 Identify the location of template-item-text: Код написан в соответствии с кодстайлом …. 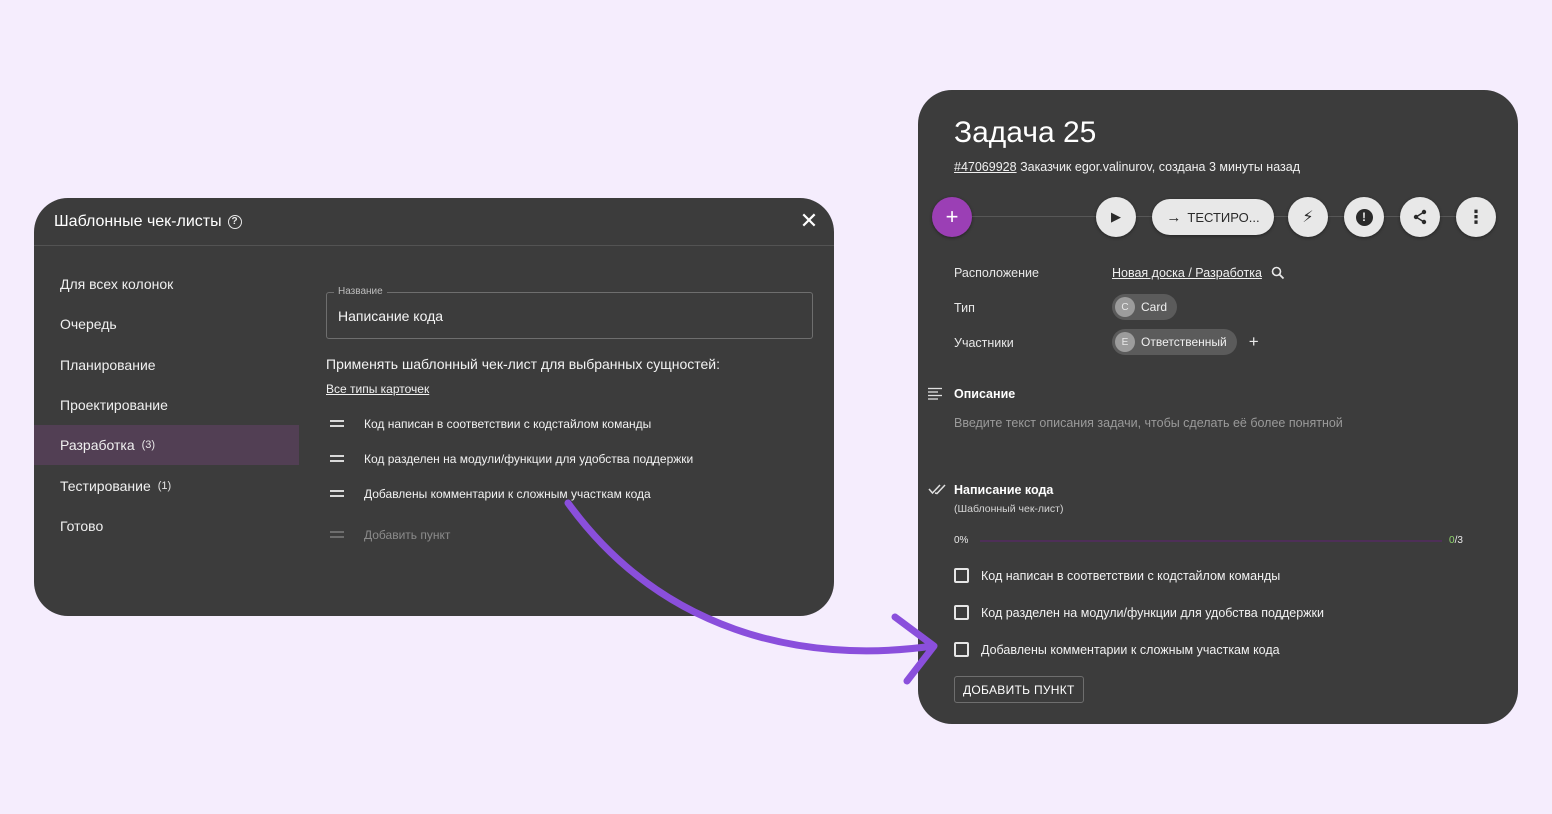
(508, 423).